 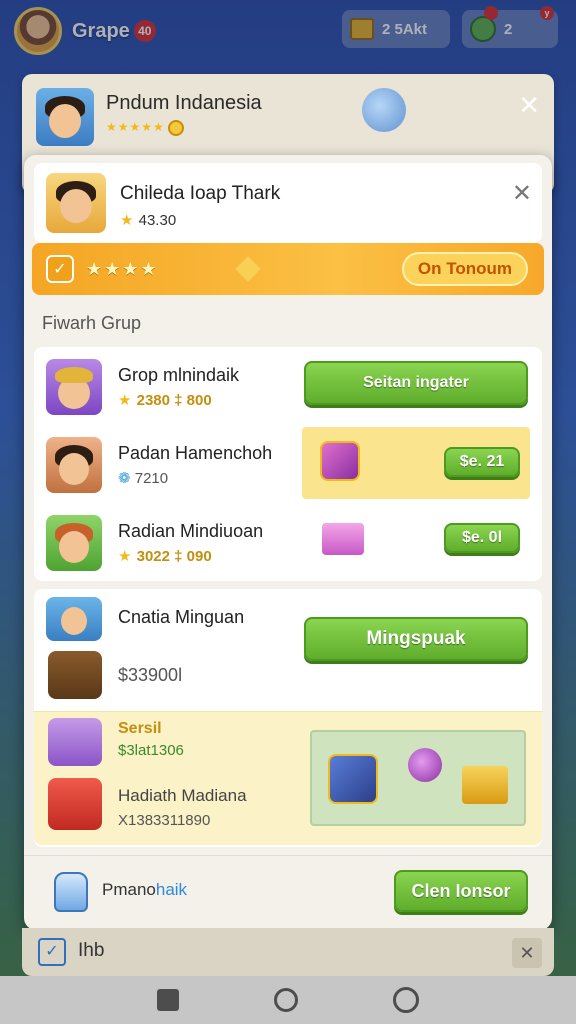 I want to click on row-score: ★ 2380 ‡ 800, so click(x=165, y=400).